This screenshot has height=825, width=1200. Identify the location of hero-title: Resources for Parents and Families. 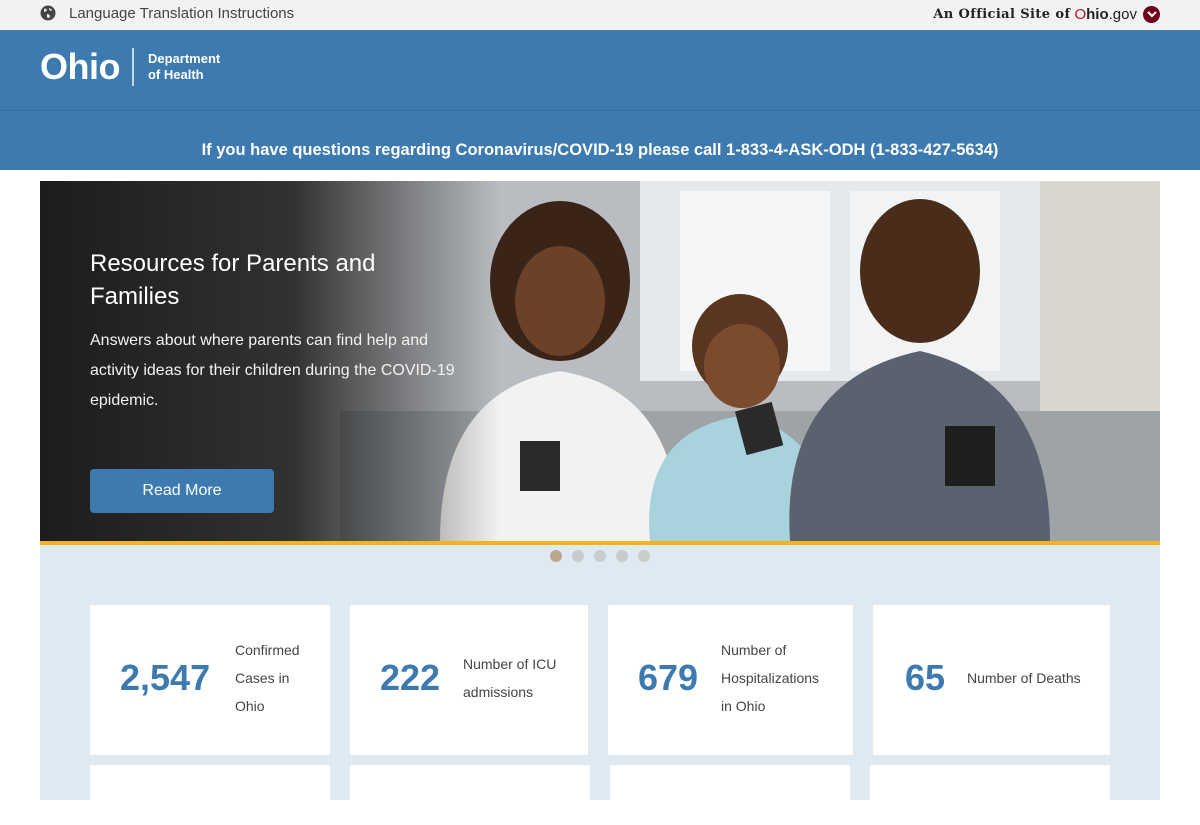
(233, 280).